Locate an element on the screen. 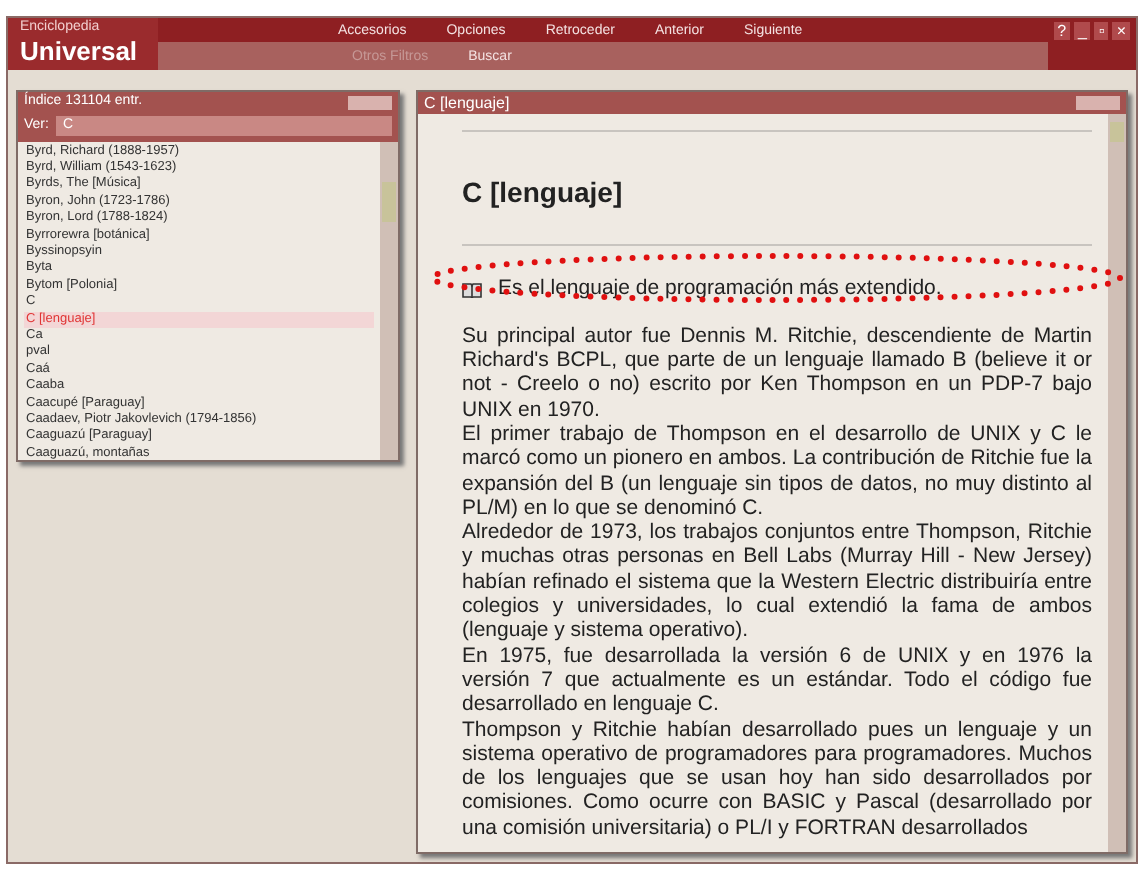  window-control-button: ? is located at coordinates (1062, 31).